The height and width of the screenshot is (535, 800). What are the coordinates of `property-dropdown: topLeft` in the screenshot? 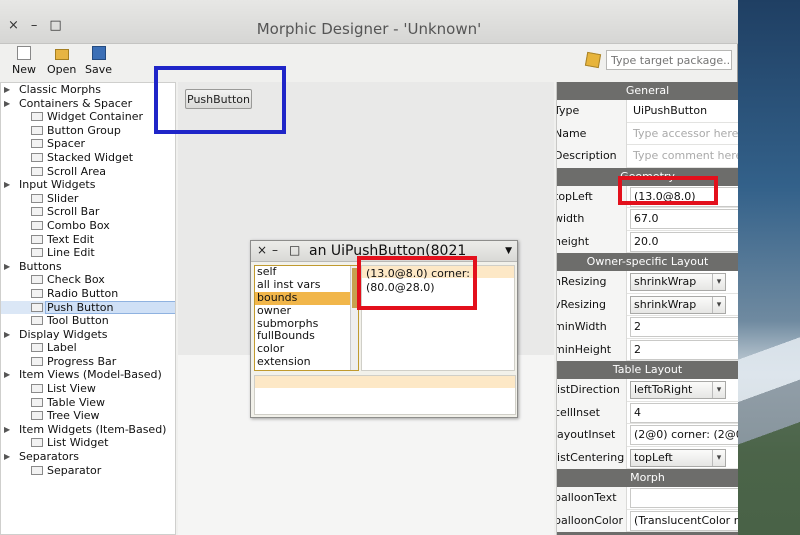 It's located at (678, 457).